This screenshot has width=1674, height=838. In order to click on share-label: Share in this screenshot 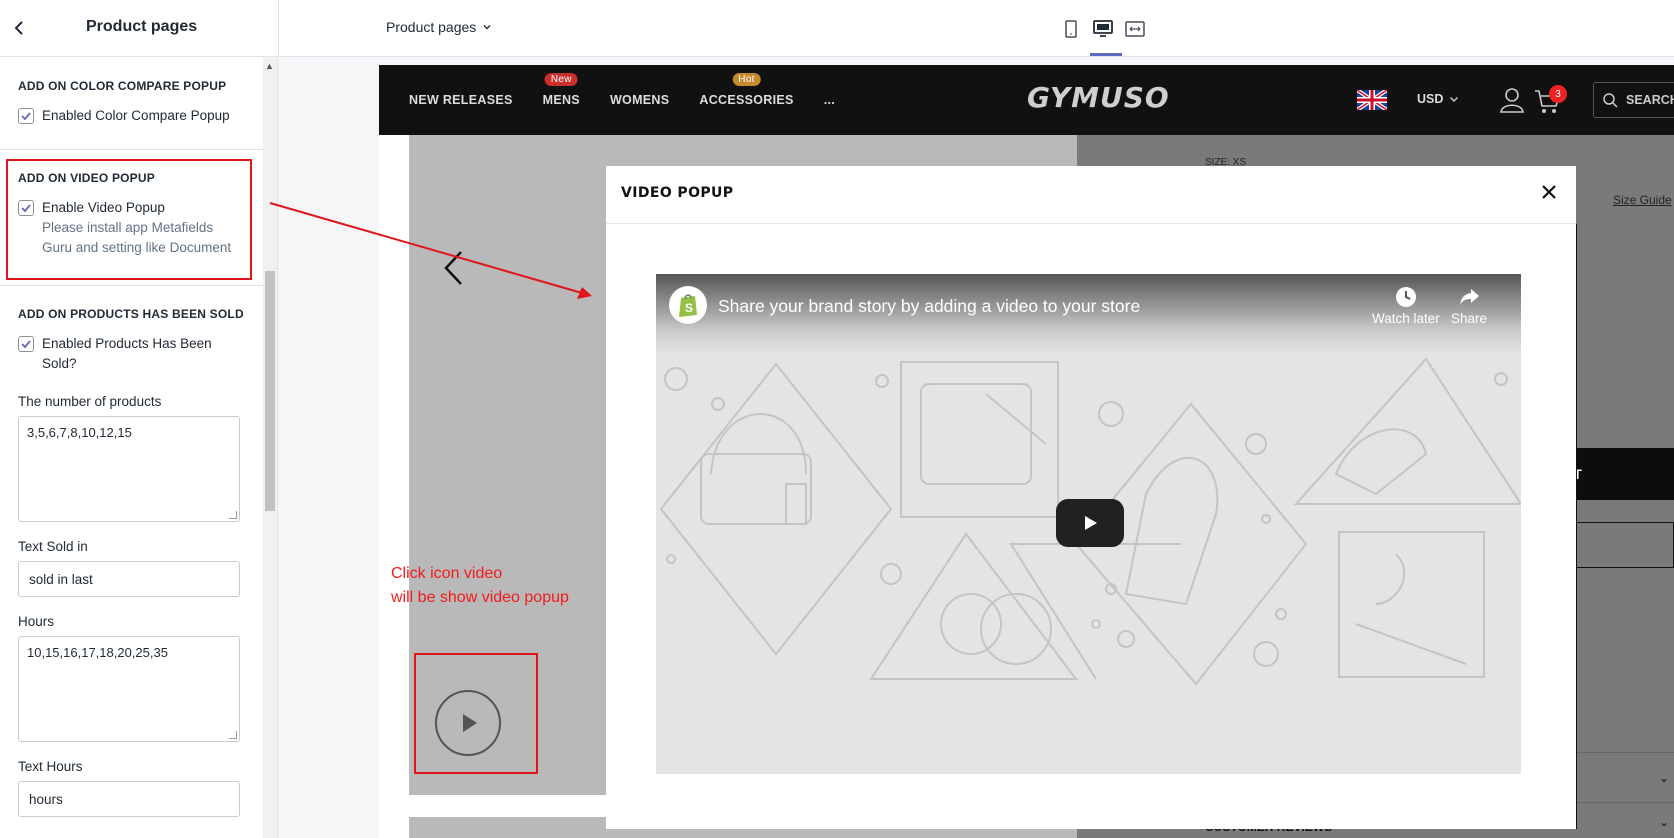, I will do `click(1469, 318)`.